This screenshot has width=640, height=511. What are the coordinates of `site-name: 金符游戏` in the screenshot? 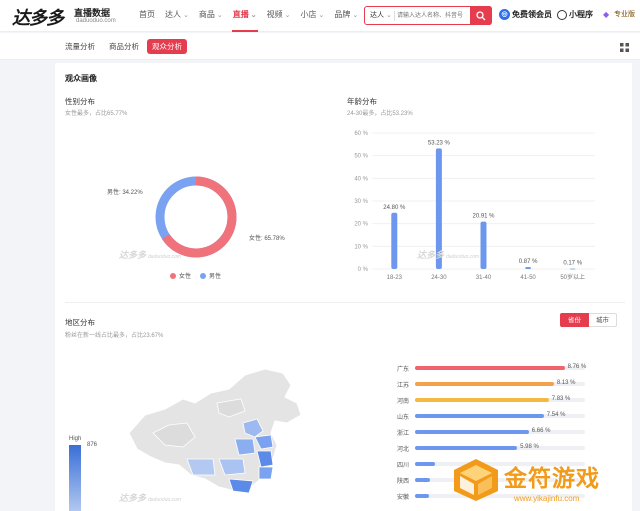 It's located at (552, 479).